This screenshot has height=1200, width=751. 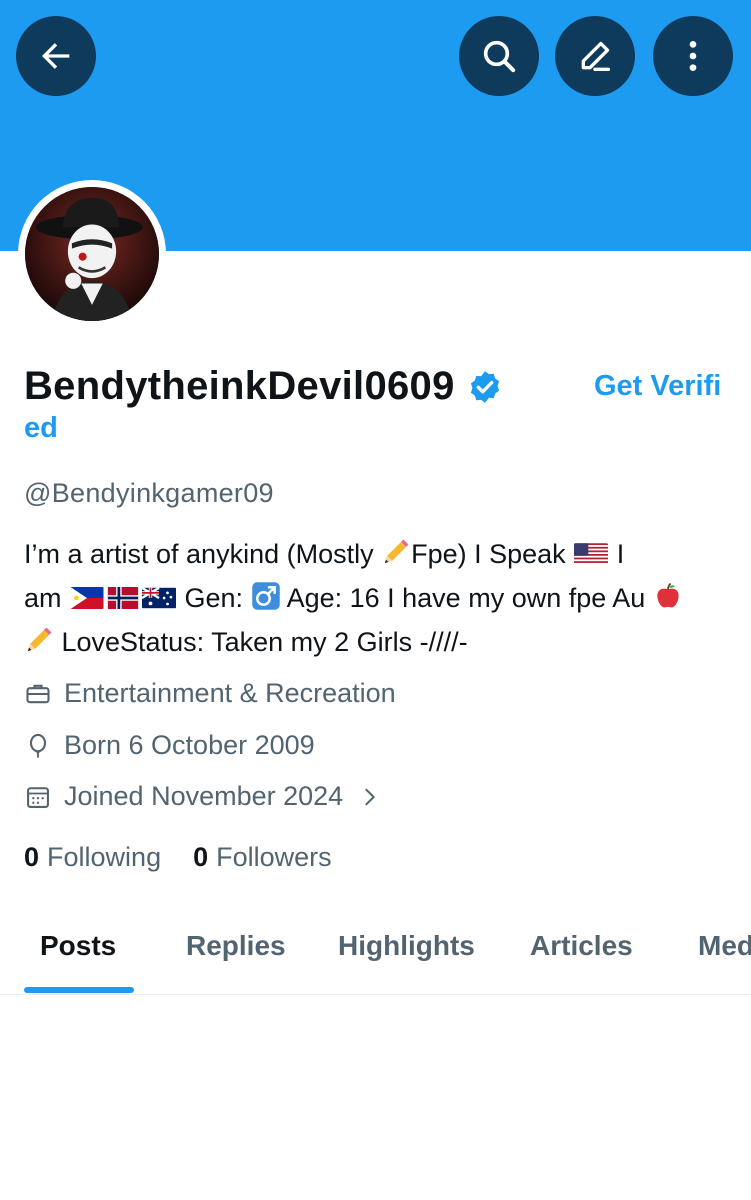 I want to click on profile-category-row: Entertainment & Recreation, so click(x=210, y=693).